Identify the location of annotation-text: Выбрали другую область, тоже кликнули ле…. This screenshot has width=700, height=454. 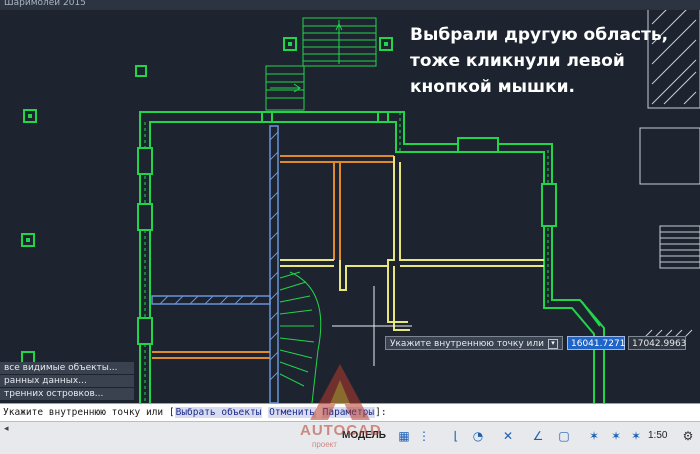
(539, 61).